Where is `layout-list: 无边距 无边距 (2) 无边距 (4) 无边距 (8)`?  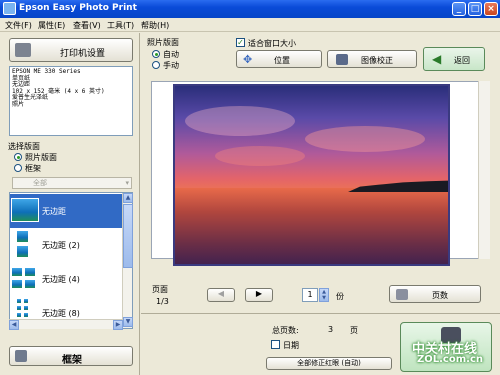 layout-list: 无边距 无边距 (2) 无边距 (4) 无边距 (8) is located at coordinates (71, 260).